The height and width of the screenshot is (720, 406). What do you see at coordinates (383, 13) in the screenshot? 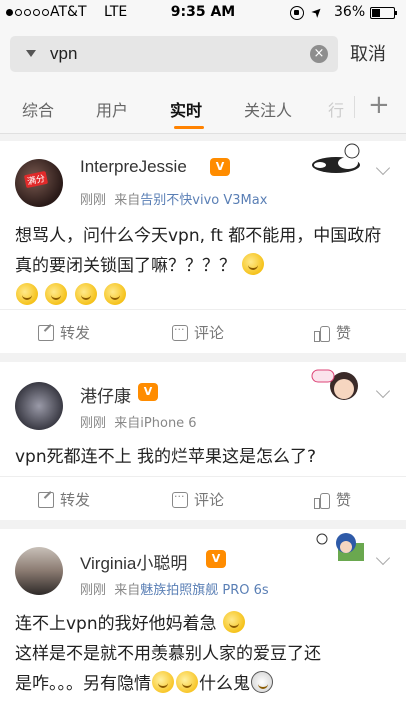
I see `battery-icon` at bounding box center [383, 13].